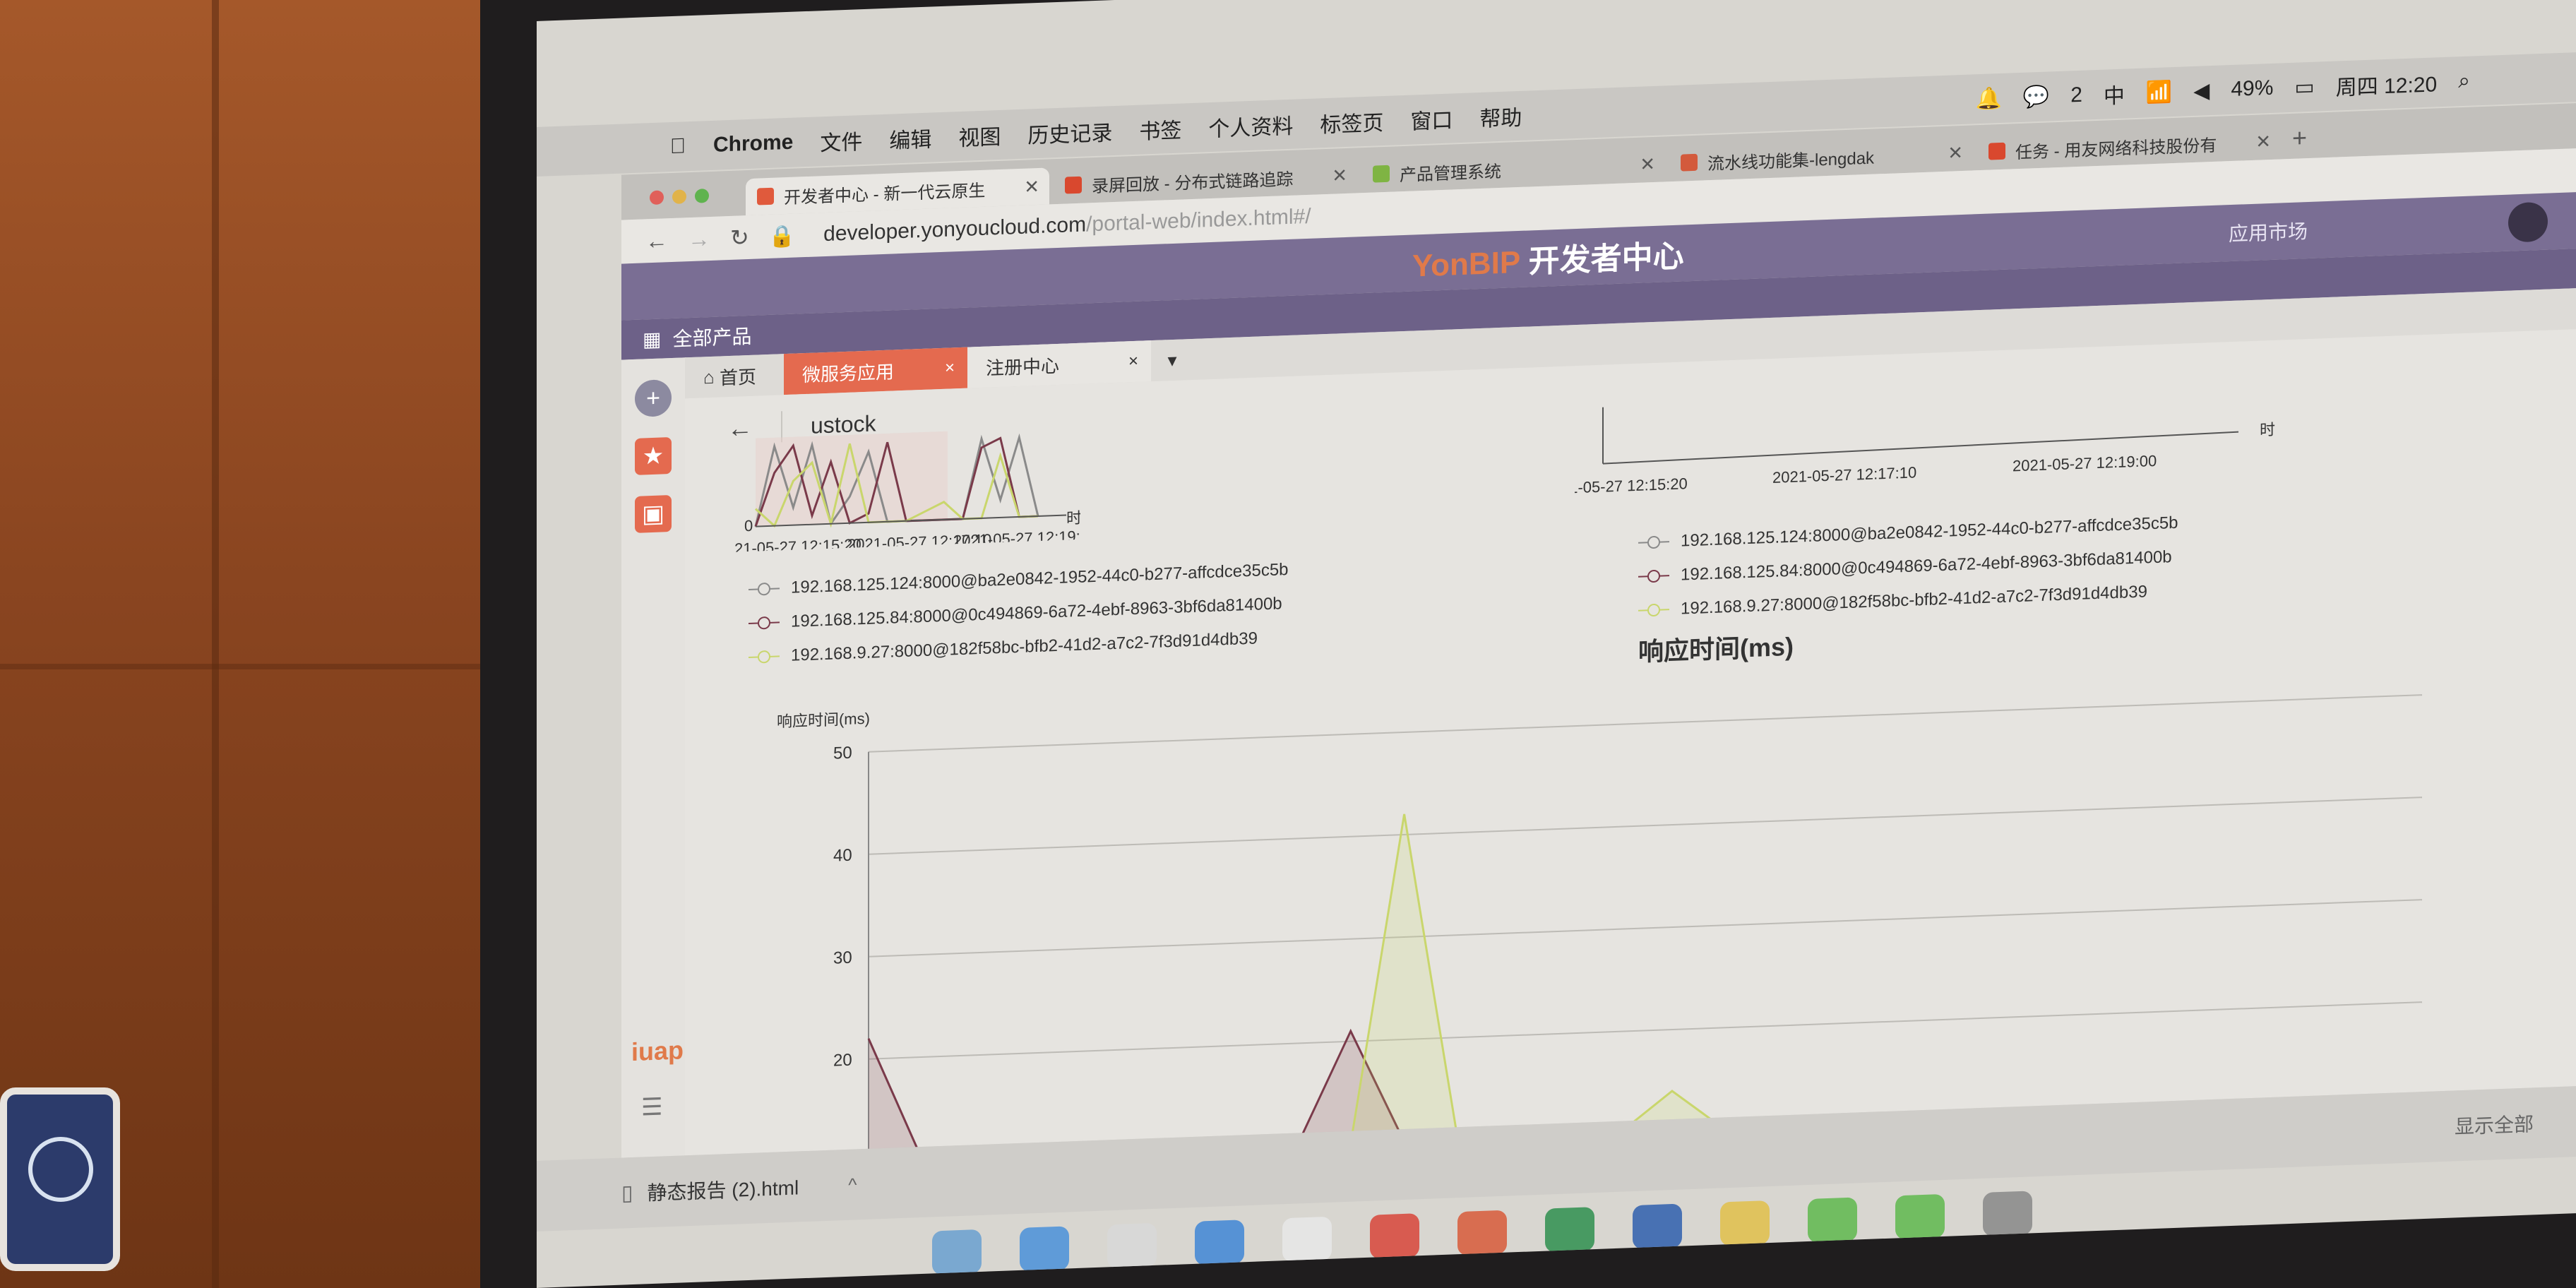  I want to click on clock: 周四 12:20, so click(2386, 83).